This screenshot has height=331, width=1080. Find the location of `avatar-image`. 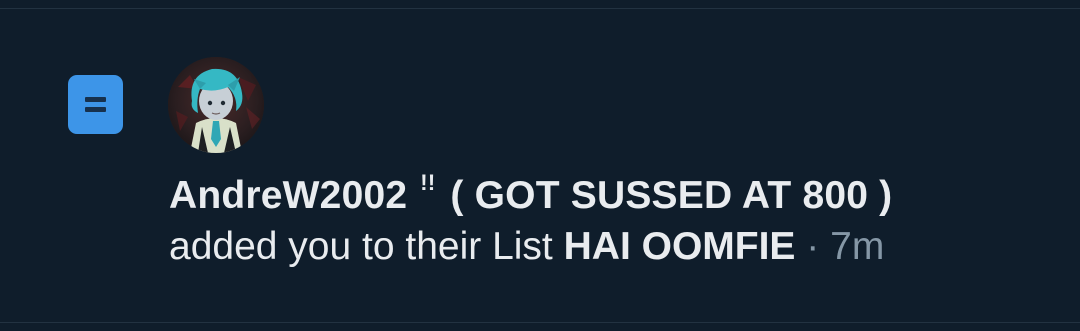

avatar-image is located at coordinates (216, 105).